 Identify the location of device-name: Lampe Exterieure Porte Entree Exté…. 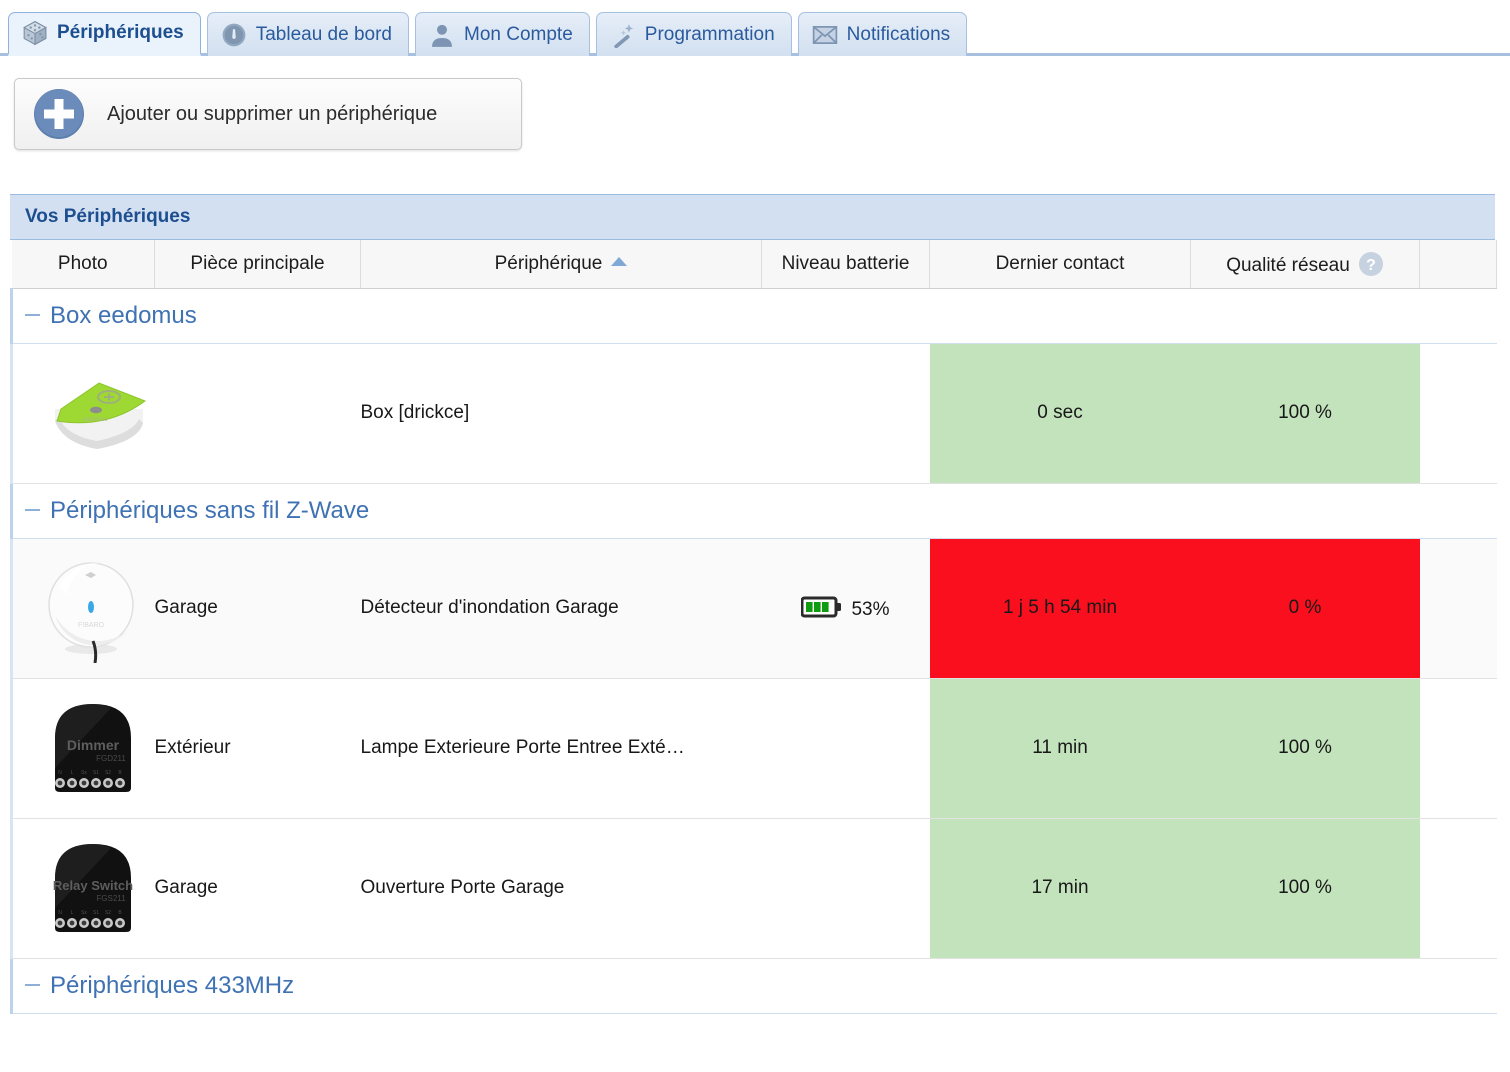
(561, 748).